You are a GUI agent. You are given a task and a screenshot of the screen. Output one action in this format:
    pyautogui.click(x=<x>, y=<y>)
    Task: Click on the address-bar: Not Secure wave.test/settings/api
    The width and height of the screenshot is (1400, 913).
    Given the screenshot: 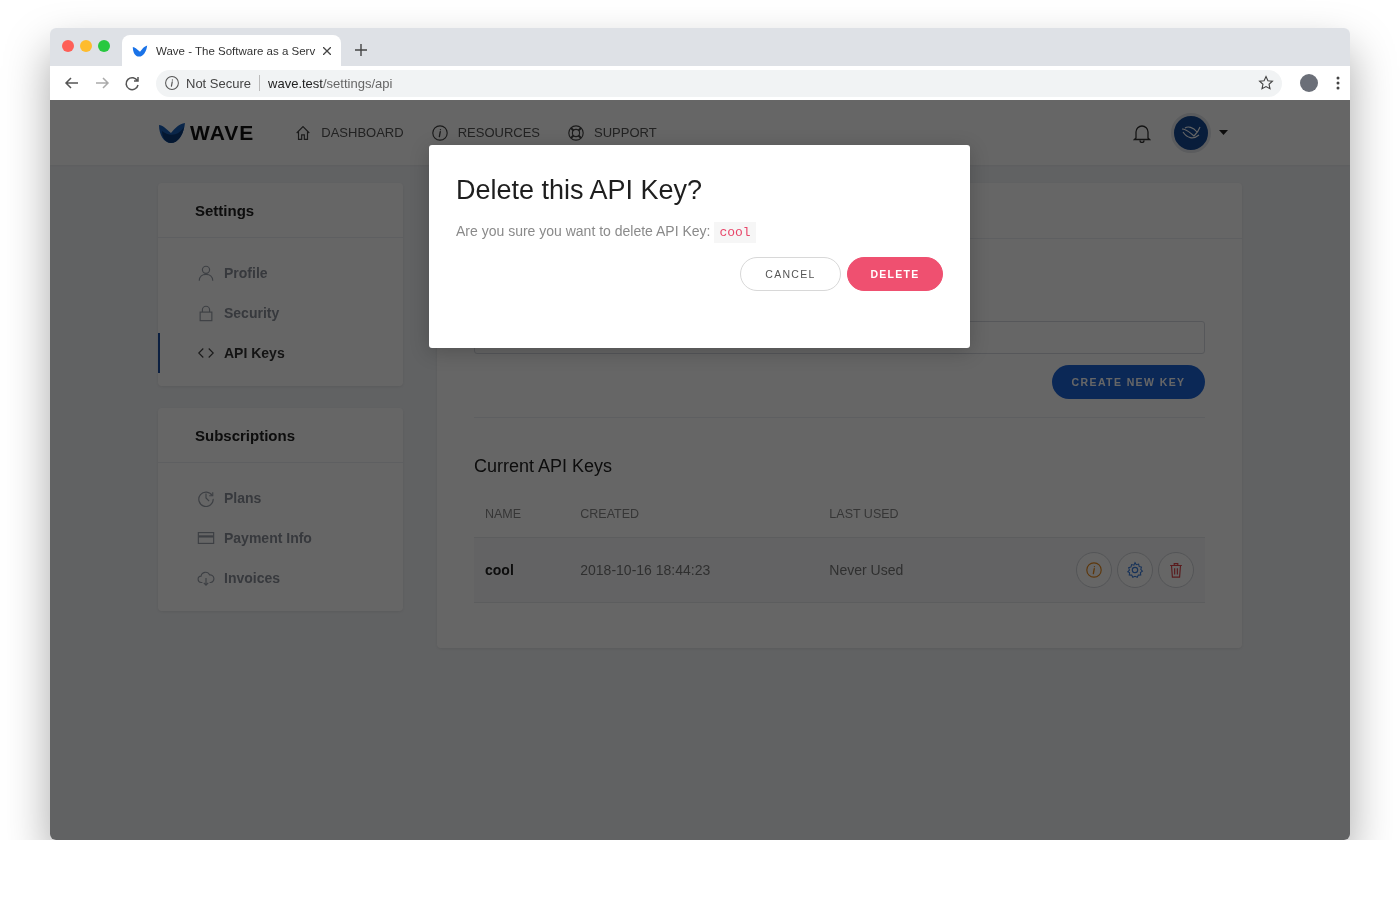 What is the action you would take?
    pyautogui.click(x=719, y=83)
    